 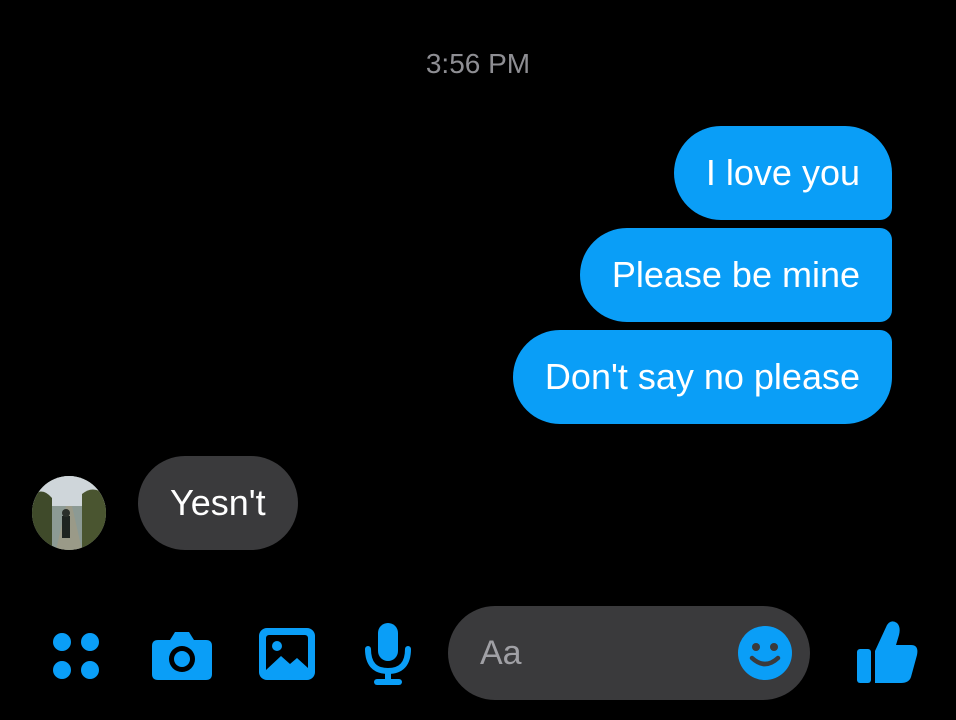 I want to click on contact-avatar, so click(x=69, y=513).